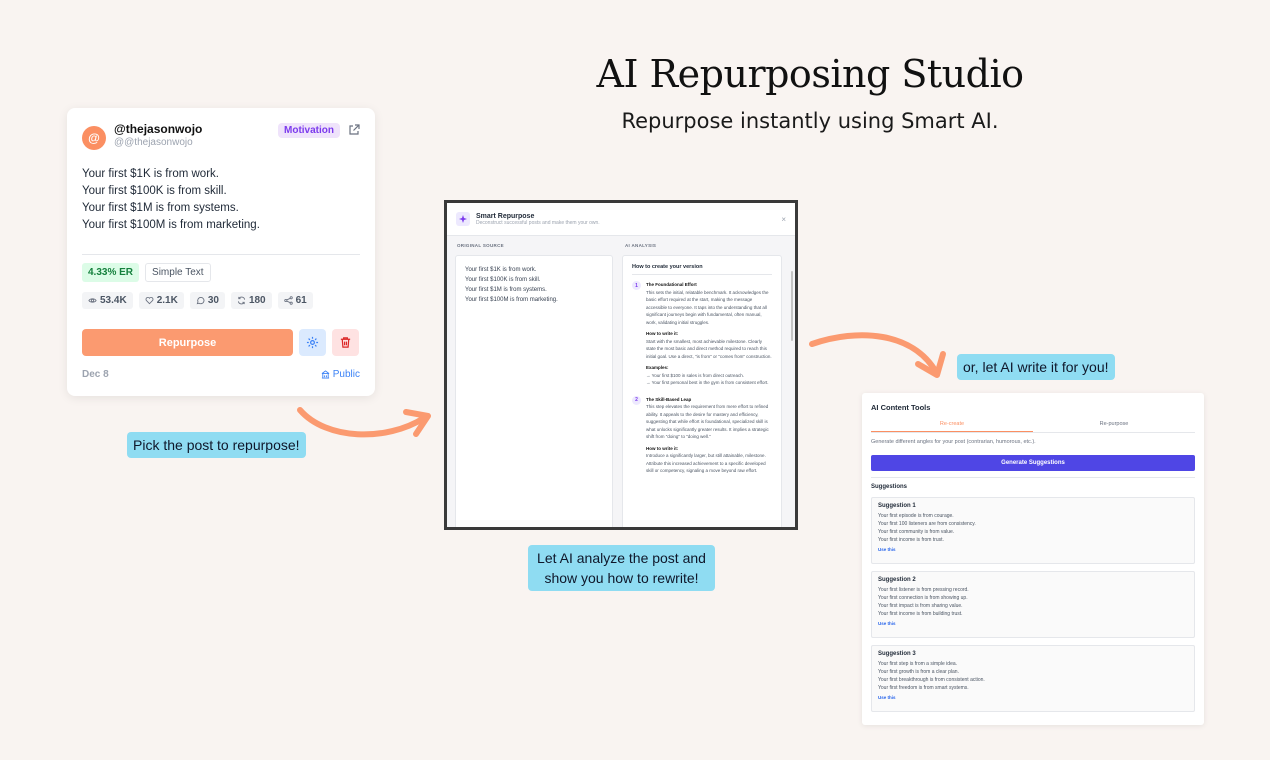  I want to click on sparkle-icon, so click(463, 219).